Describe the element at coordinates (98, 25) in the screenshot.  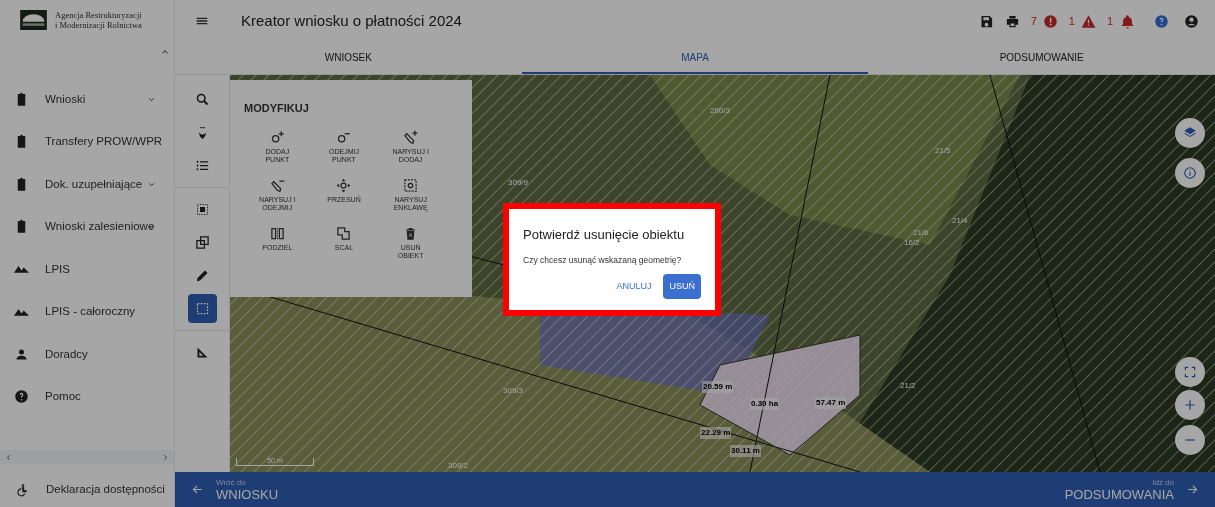
I see `agency-name: i Modernizacji Rolnictwa` at that location.